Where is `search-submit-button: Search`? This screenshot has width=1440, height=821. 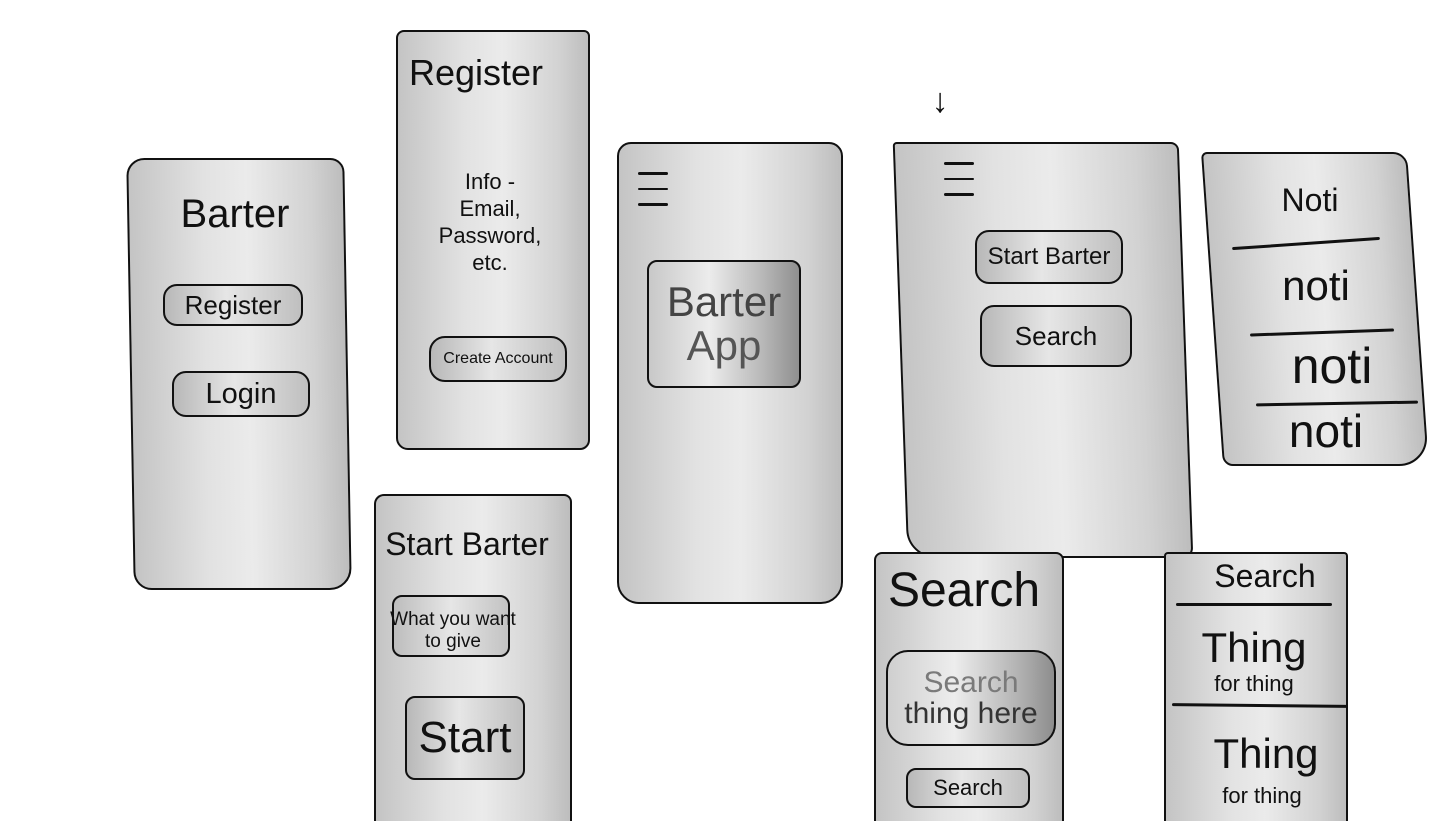
search-submit-button: Search is located at coordinates (968, 788).